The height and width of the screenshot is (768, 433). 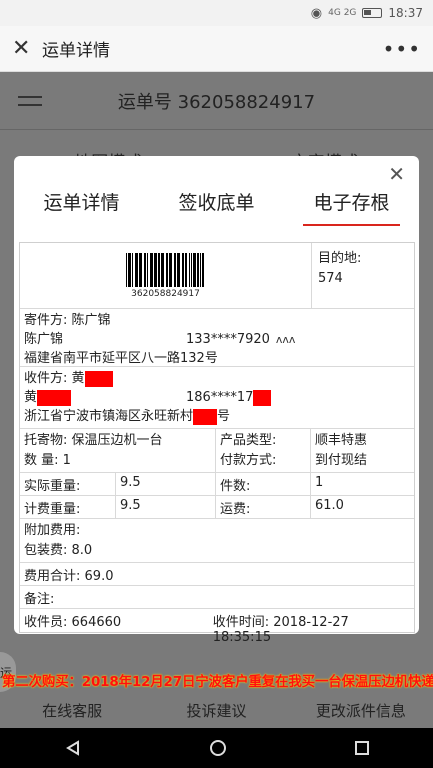 I want to click on barcode: 362058824917, so click(x=166, y=275).